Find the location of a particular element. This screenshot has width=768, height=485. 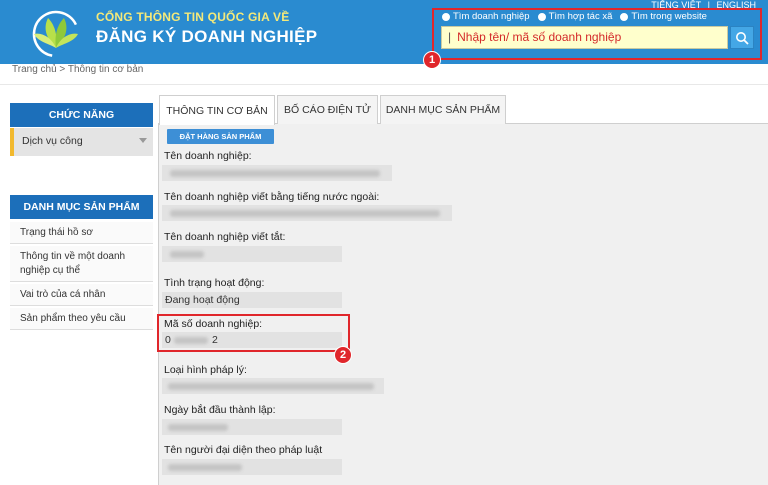

search-placeholder: Nhập tên/ mã số doanh nghiệp is located at coordinates (539, 37).